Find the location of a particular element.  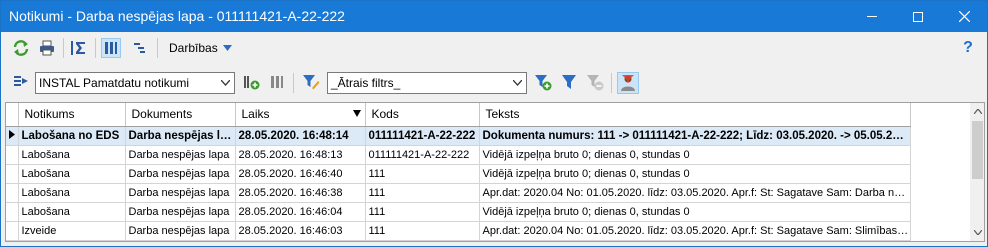

event-group-button is located at coordinates (21, 82).